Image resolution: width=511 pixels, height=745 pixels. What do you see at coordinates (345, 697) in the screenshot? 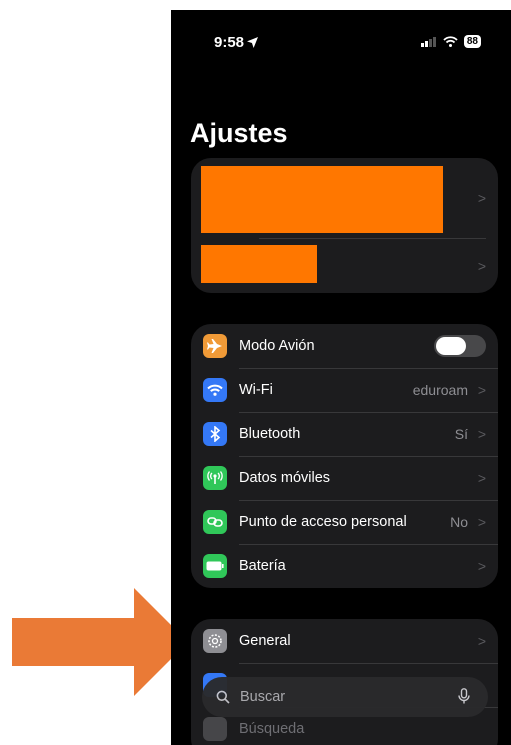
I see `search-bar: Buscar` at bounding box center [345, 697].